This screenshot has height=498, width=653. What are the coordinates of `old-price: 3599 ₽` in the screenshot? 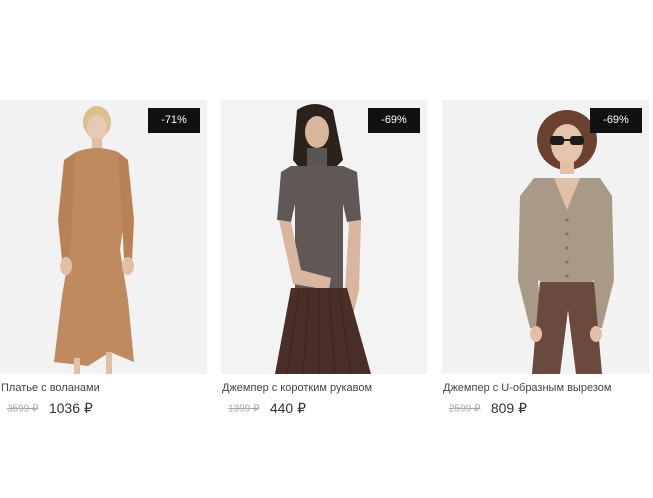 It's located at (23, 409).